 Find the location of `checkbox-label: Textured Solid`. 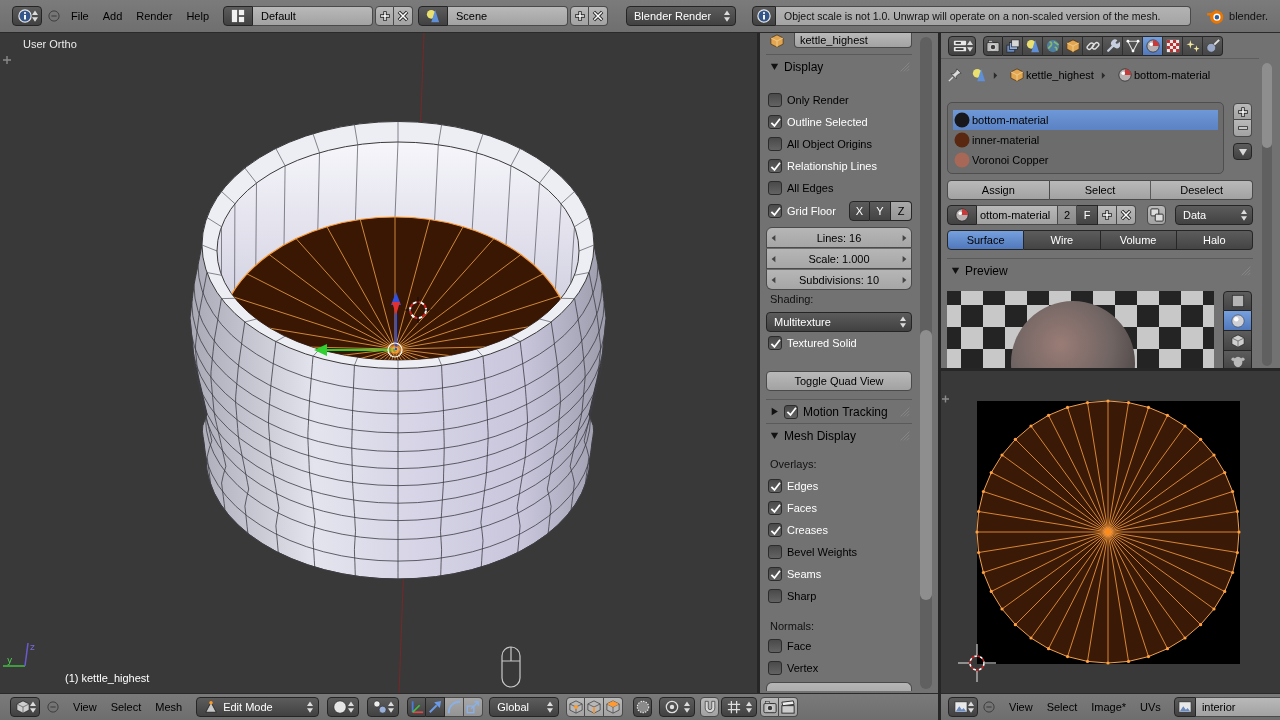

checkbox-label: Textured Solid is located at coordinates (822, 343).